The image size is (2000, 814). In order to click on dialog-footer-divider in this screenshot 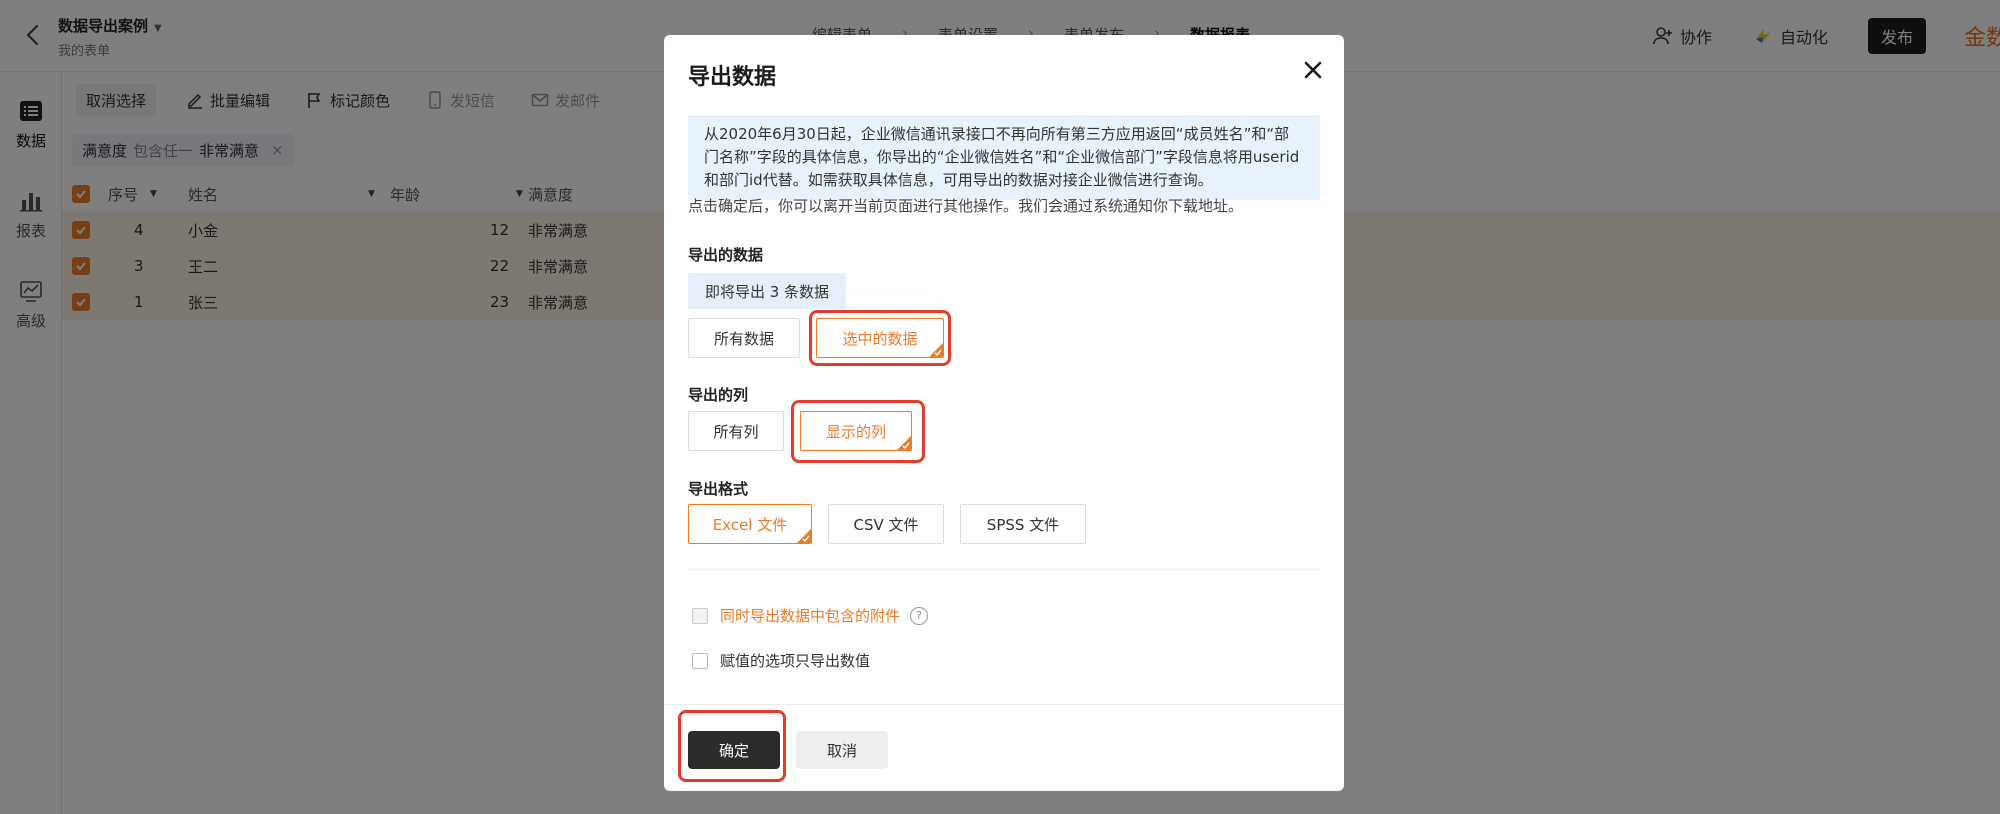, I will do `click(1004, 704)`.